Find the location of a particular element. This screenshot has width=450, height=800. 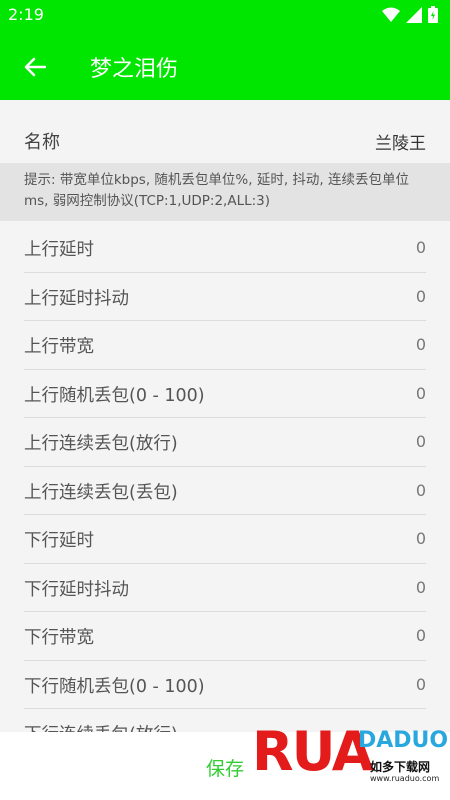

setting-row-downlink-jitter: 下行延时抖动 0 is located at coordinates (225, 588).